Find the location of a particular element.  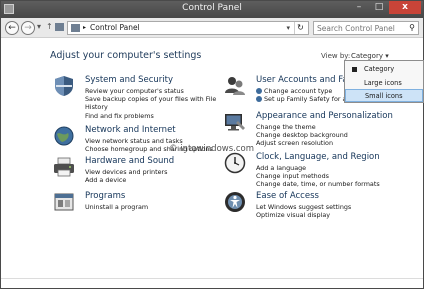

ease-icon is located at coordinates (235, 202).